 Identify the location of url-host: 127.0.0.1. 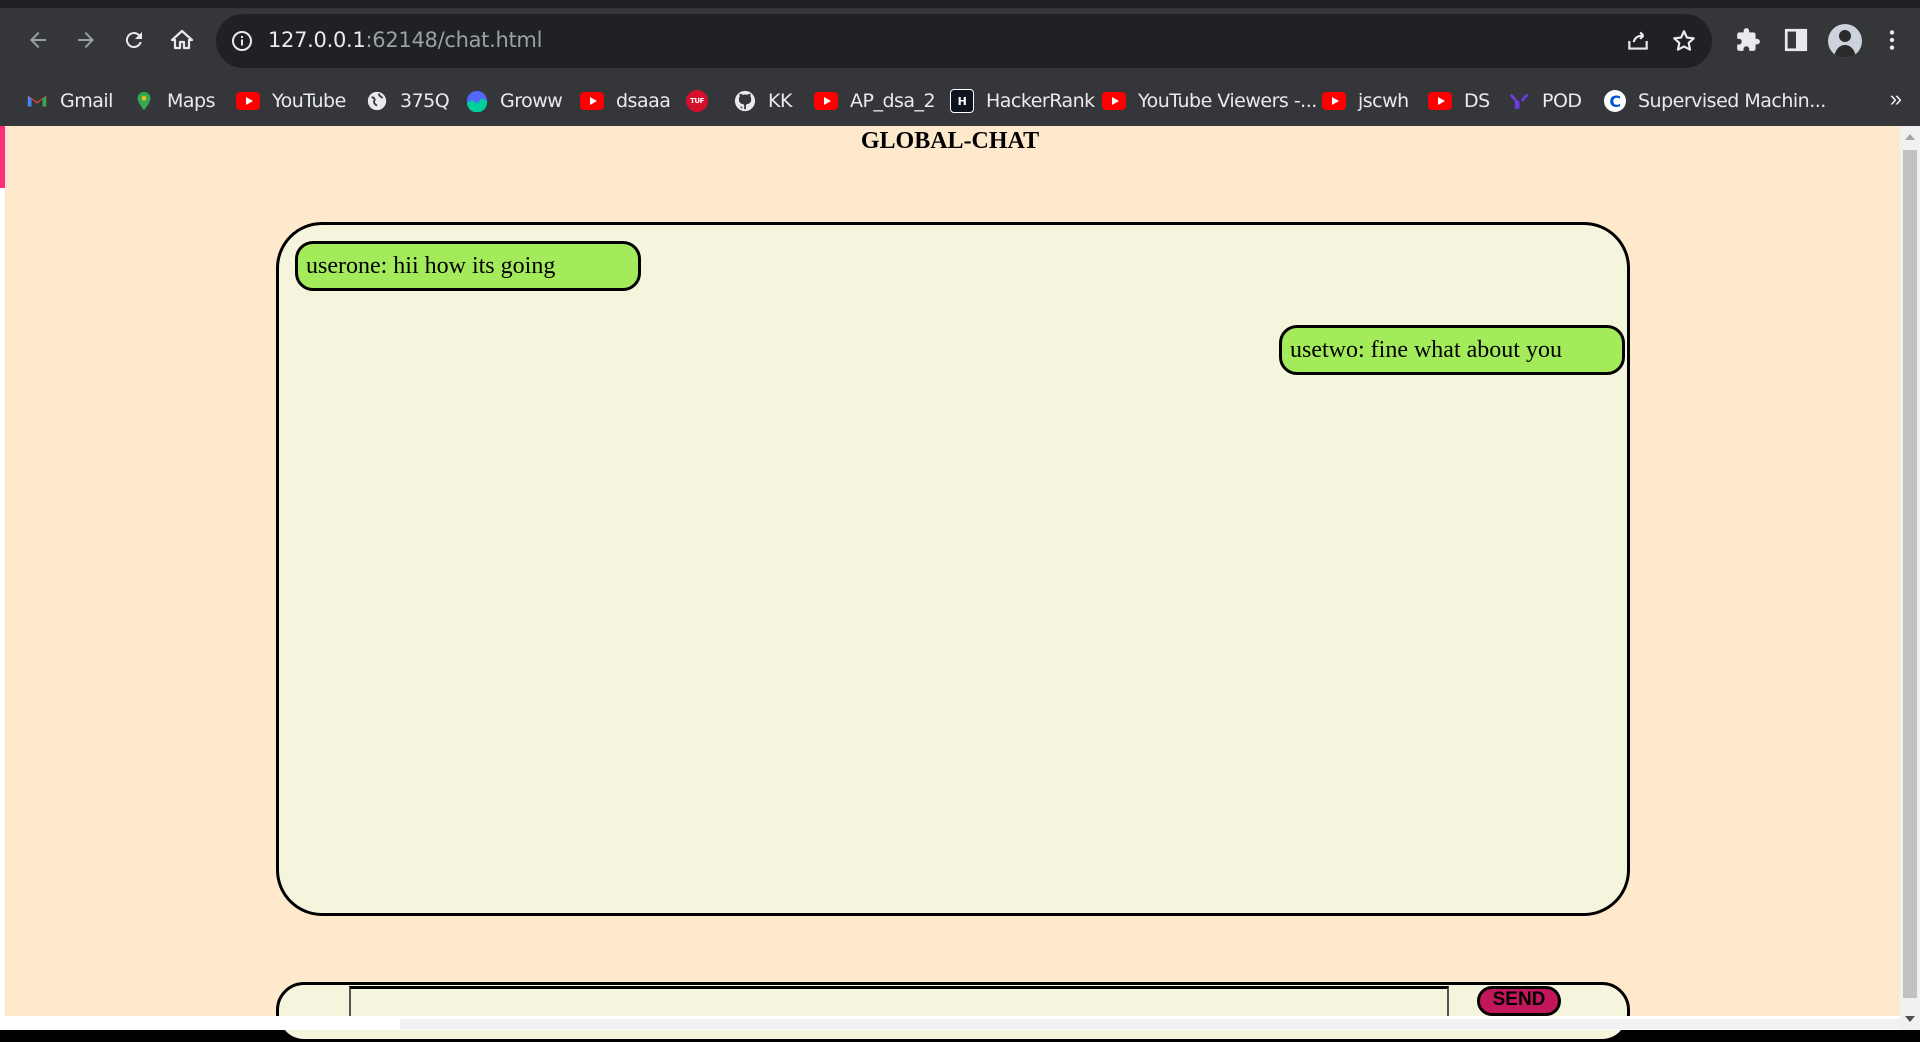
(317, 40).